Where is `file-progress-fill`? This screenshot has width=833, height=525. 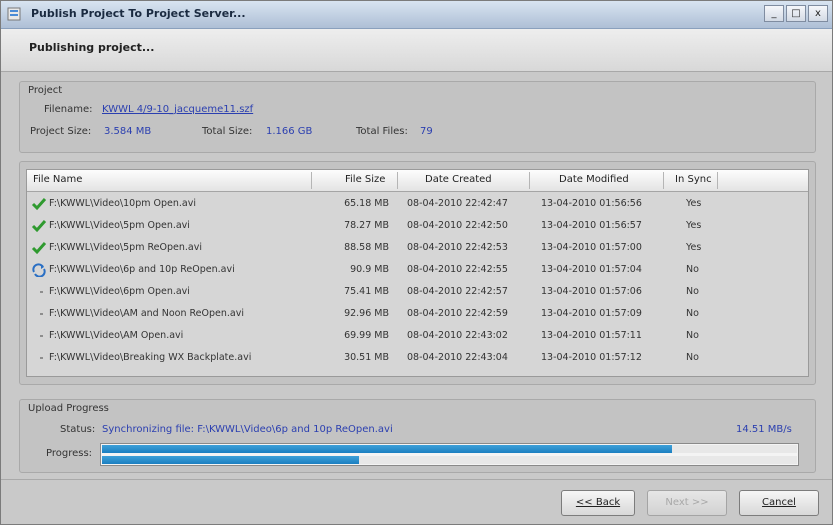
file-progress-fill is located at coordinates (387, 449).